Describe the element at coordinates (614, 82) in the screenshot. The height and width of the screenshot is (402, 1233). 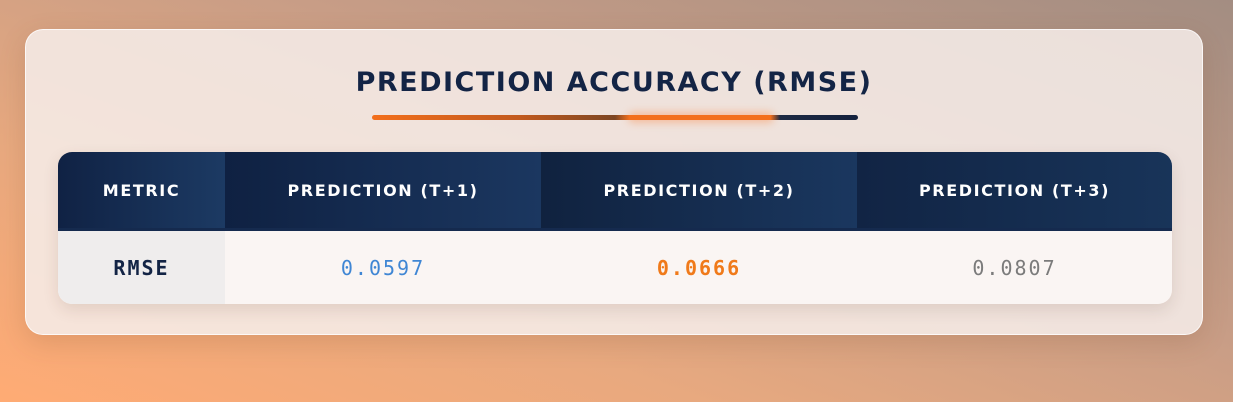
I see `chart-title: PREDICTION ACCURACY (RMSE)` at that location.